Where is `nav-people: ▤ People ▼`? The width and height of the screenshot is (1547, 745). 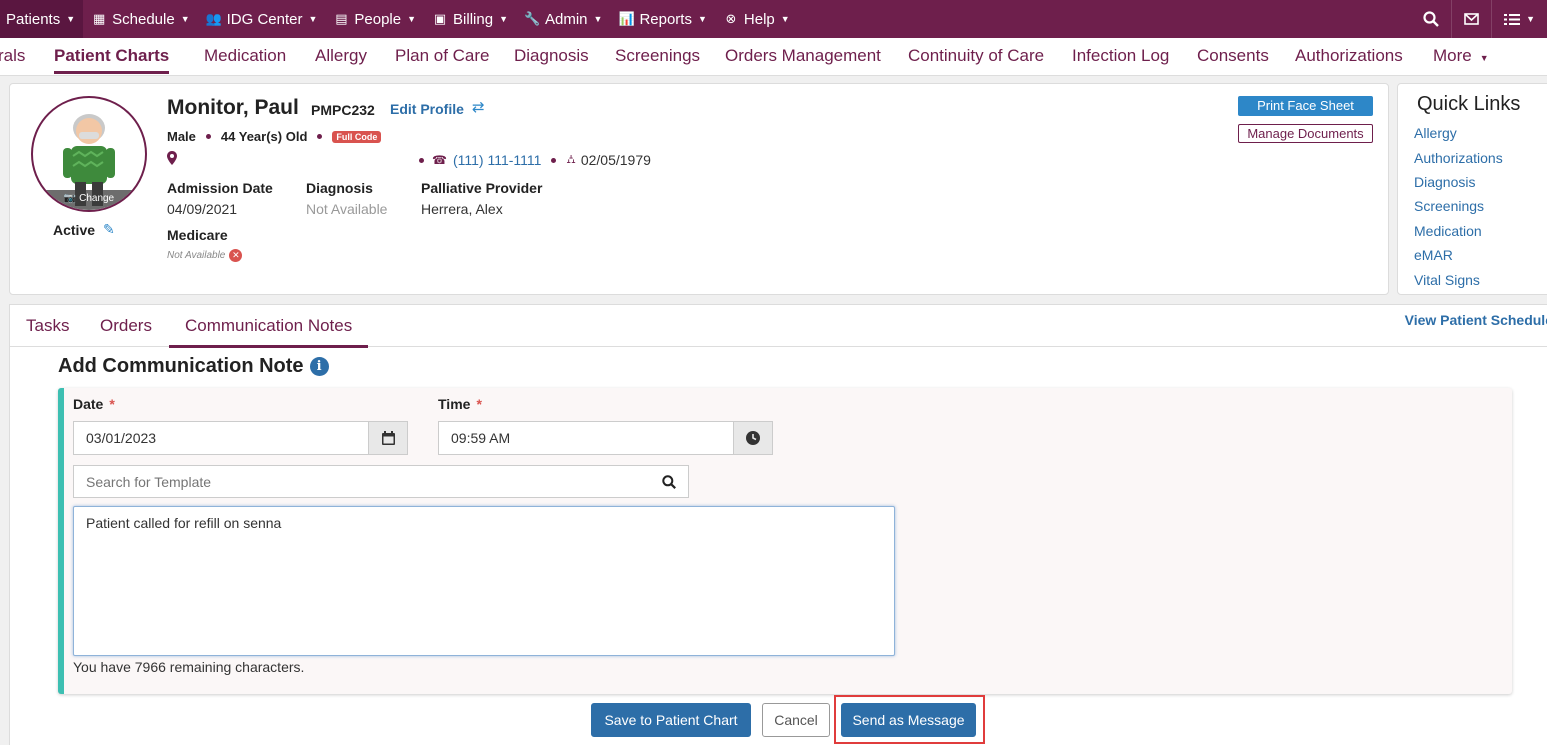 nav-people: ▤ People ▼ is located at coordinates (374, 19).